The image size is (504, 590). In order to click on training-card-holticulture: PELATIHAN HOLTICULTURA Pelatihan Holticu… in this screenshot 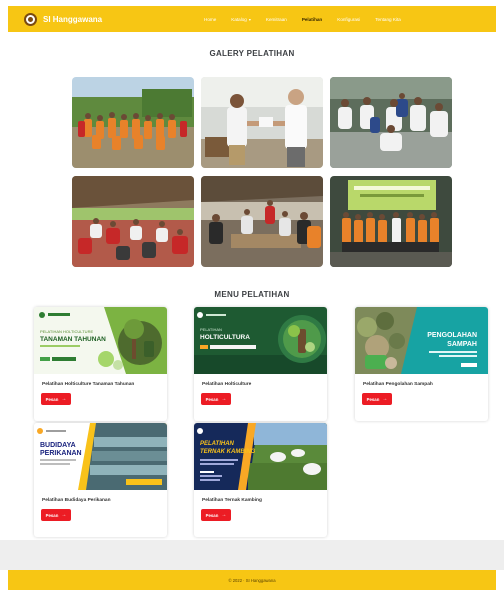, I will do `click(260, 364)`.